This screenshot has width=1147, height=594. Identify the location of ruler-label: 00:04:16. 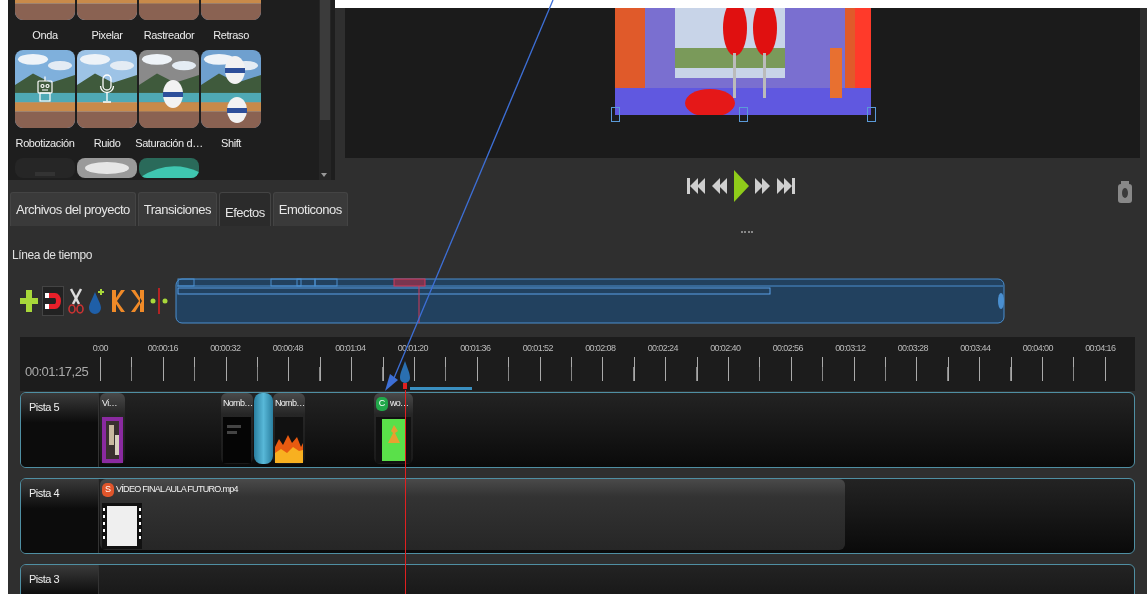
(1100, 348).